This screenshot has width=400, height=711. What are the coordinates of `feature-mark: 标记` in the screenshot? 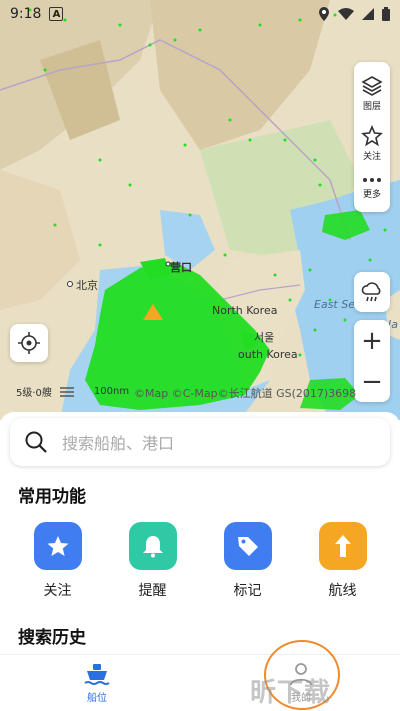 It's located at (247, 561).